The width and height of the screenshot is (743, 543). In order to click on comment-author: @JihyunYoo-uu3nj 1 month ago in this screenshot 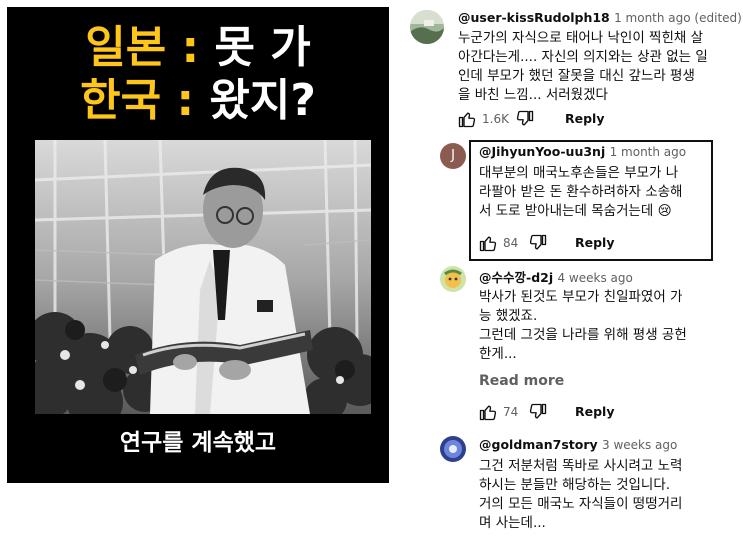, I will do `click(582, 151)`.